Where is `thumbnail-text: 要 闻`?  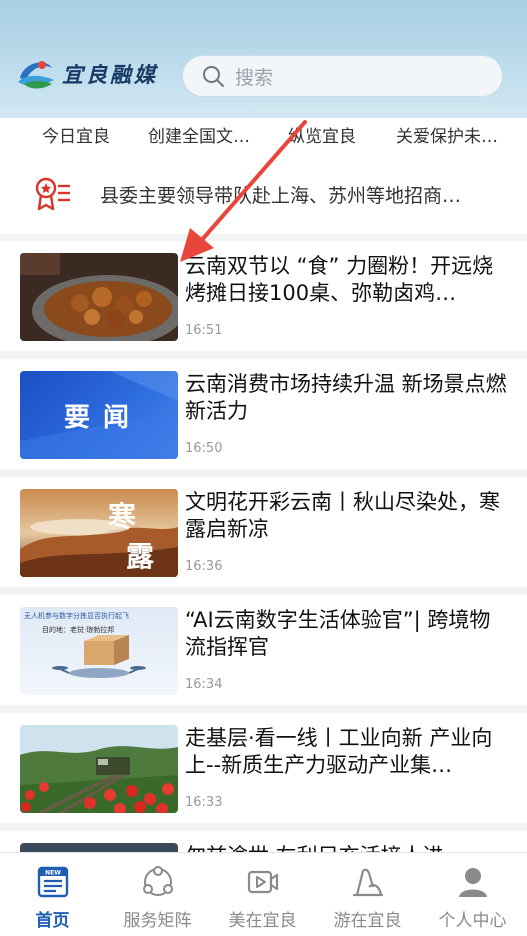
thumbnail-text: 要 闻 is located at coordinates (98, 418).